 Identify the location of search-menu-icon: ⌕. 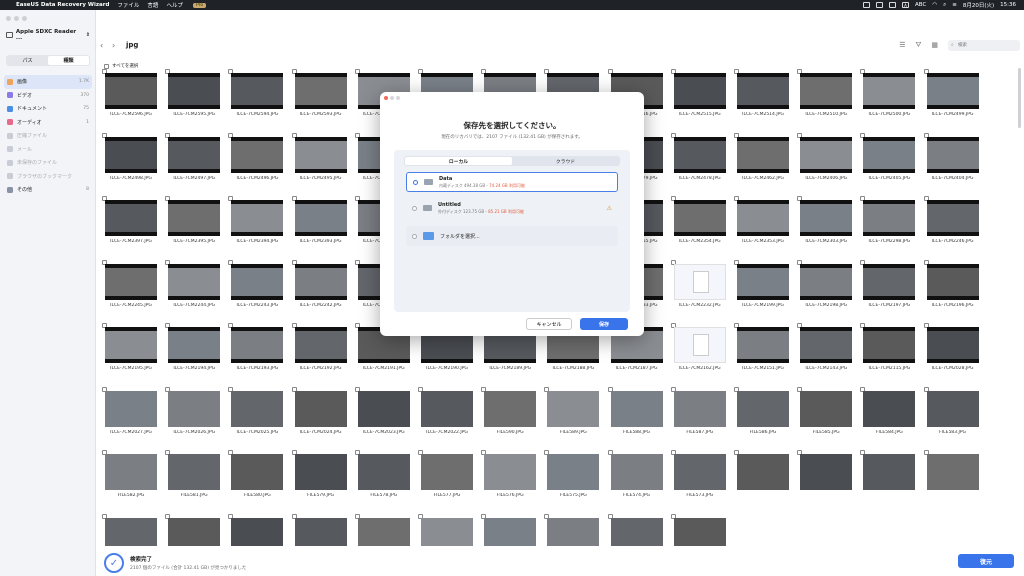
(944, 5).